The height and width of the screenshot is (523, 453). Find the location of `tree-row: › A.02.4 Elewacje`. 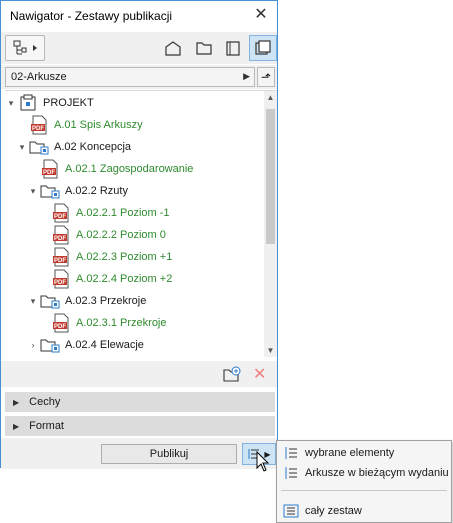

tree-row: › A.02.4 Elewacje is located at coordinates (85, 345).